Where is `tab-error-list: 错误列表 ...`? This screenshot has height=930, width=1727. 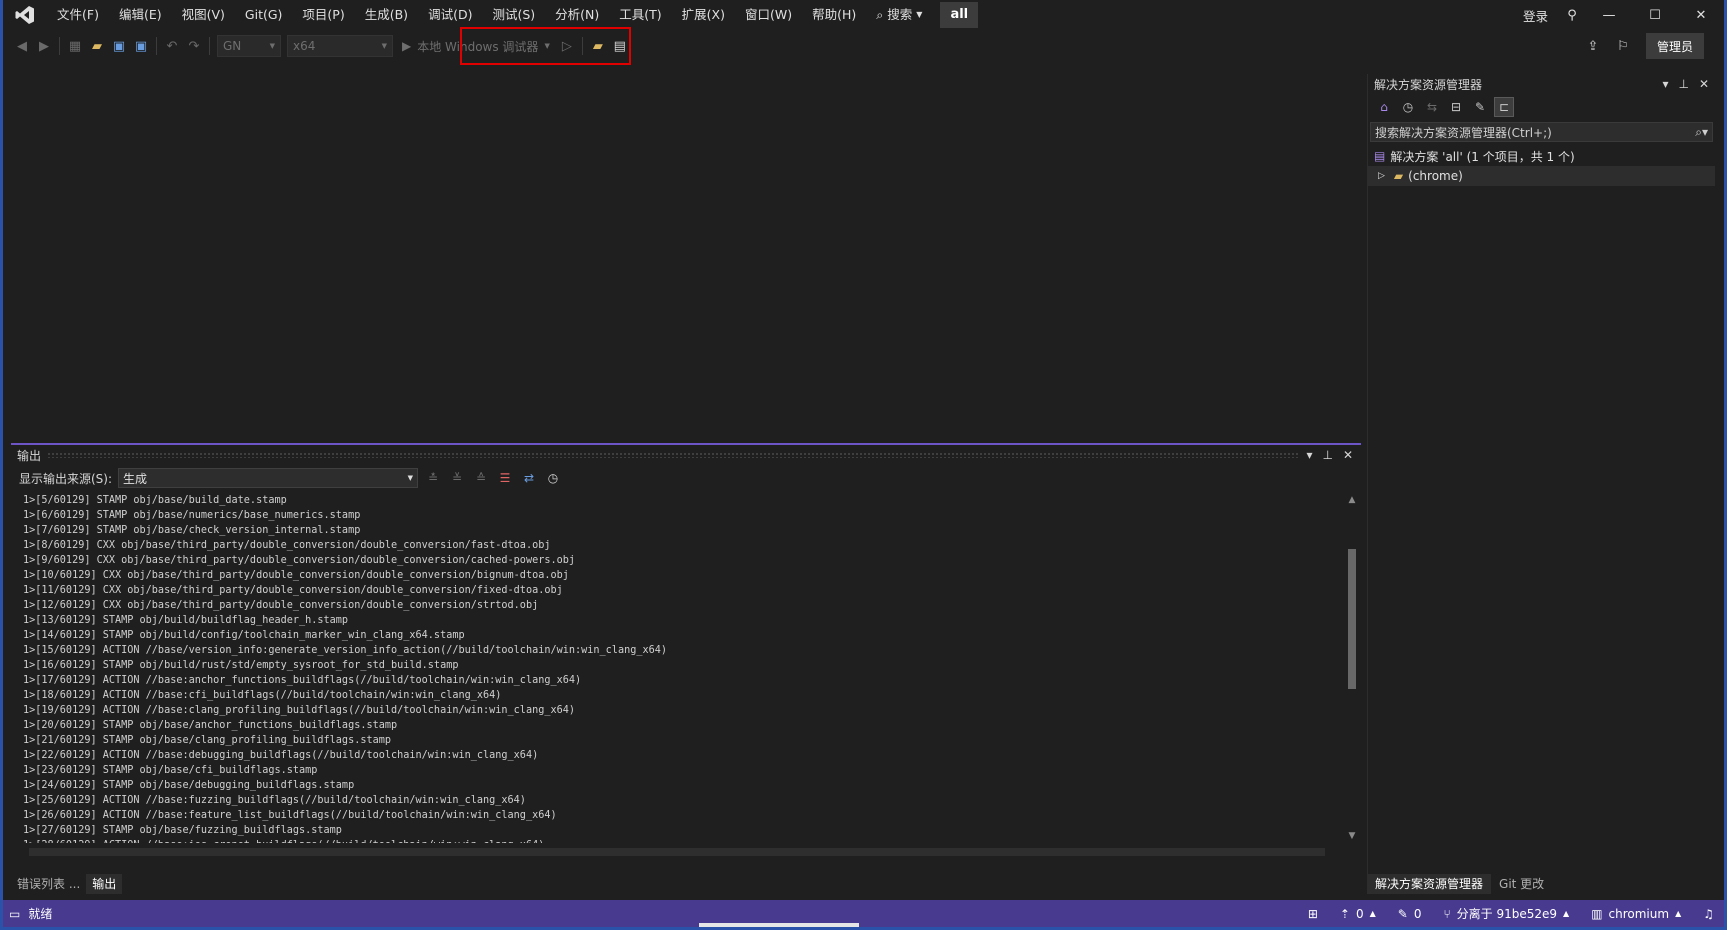
tab-error-list: 错误列表 ... is located at coordinates (48, 884).